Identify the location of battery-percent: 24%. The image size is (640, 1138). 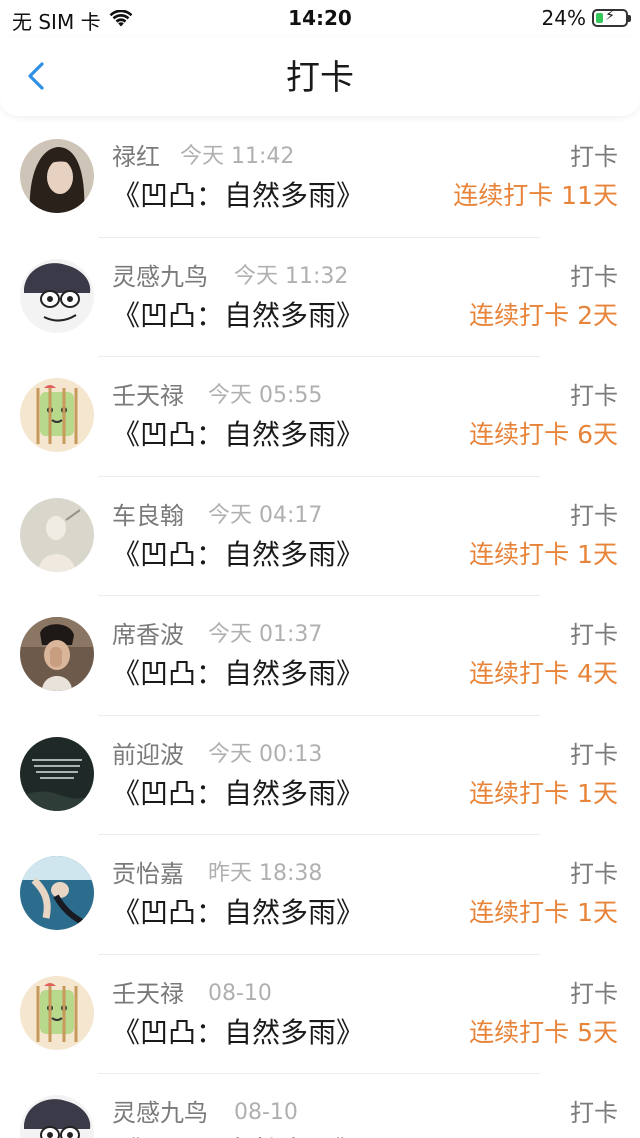
(563, 18).